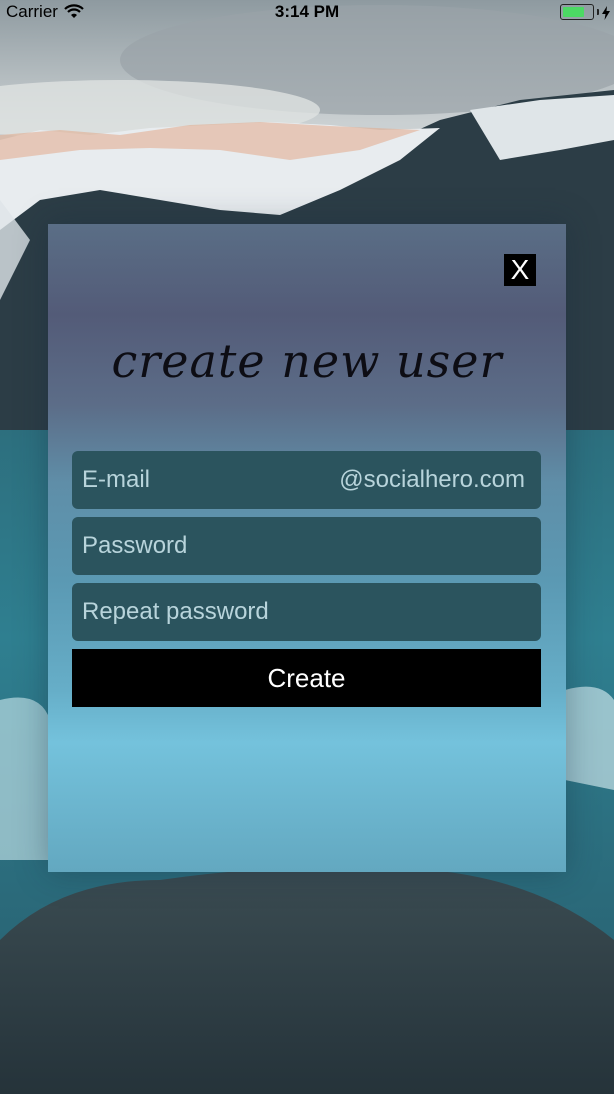 The height and width of the screenshot is (1094, 614). Describe the element at coordinates (175, 611) in the screenshot. I see `repeat-password-placeholder: Repeat password` at that location.